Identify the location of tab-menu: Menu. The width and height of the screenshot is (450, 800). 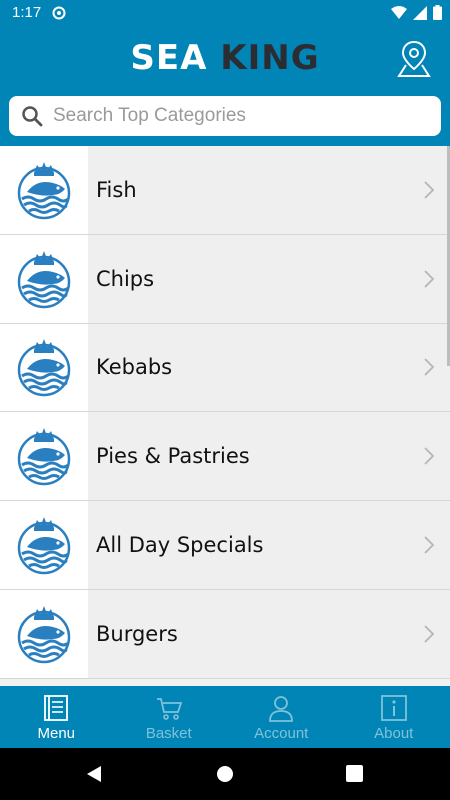
(56, 717).